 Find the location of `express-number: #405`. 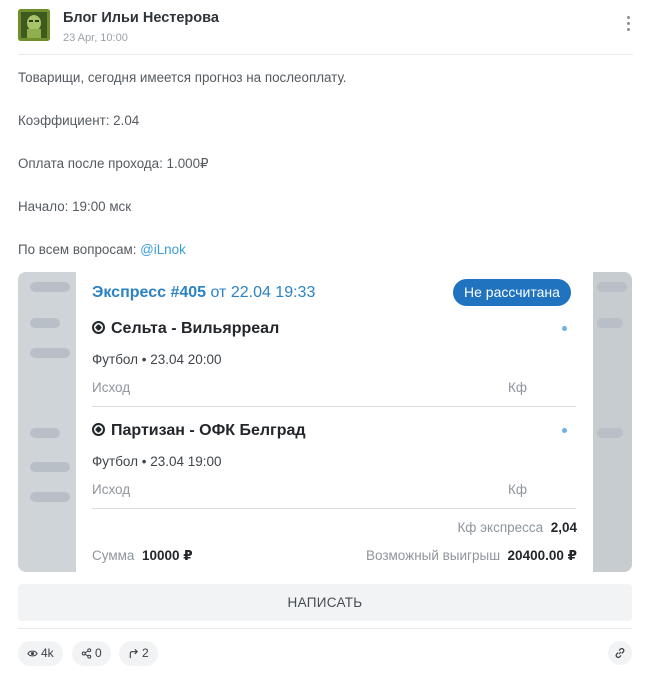

express-number: #405 is located at coordinates (188, 292).